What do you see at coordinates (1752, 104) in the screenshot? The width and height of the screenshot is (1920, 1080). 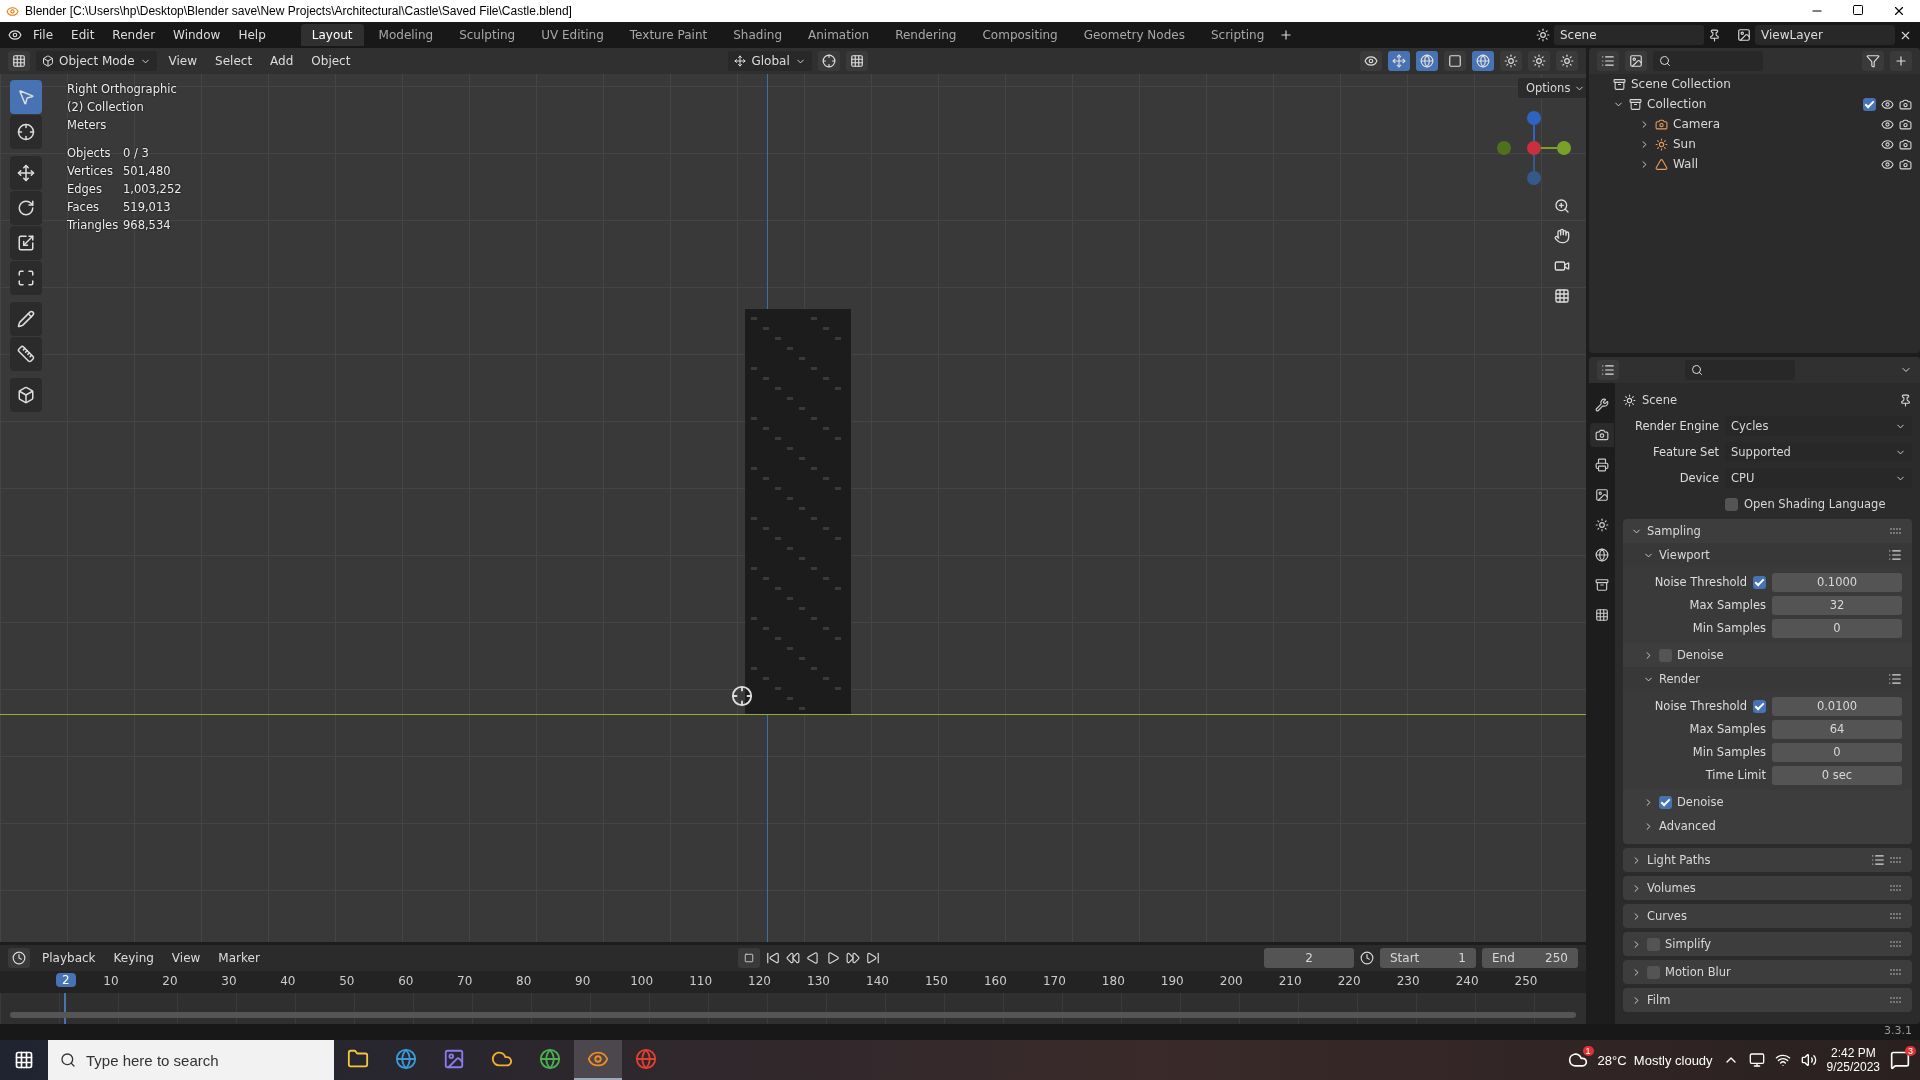 I see `outliner-item: Collection` at bounding box center [1752, 104].